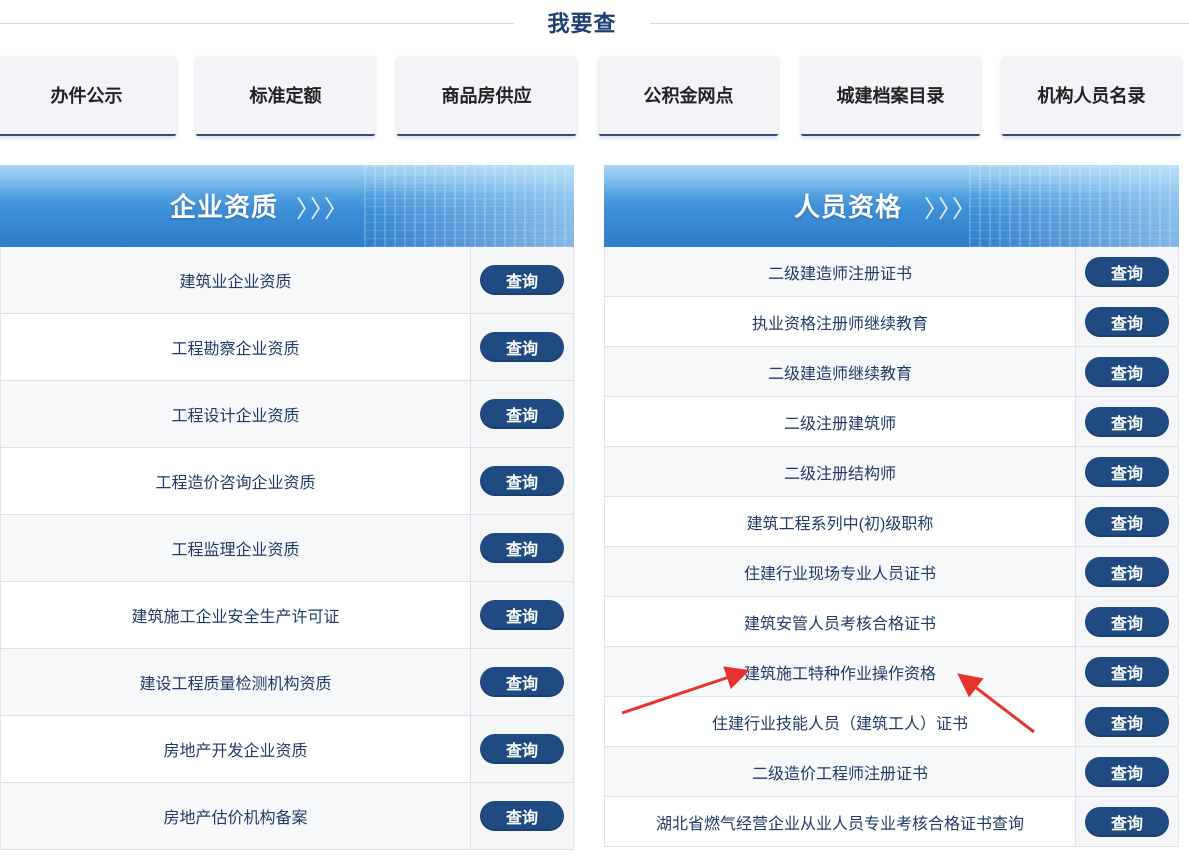 The image size is (1189, 857). I want to click on table-row: 建筑施工企业安全生产许可证 查询, so click(287, 615).